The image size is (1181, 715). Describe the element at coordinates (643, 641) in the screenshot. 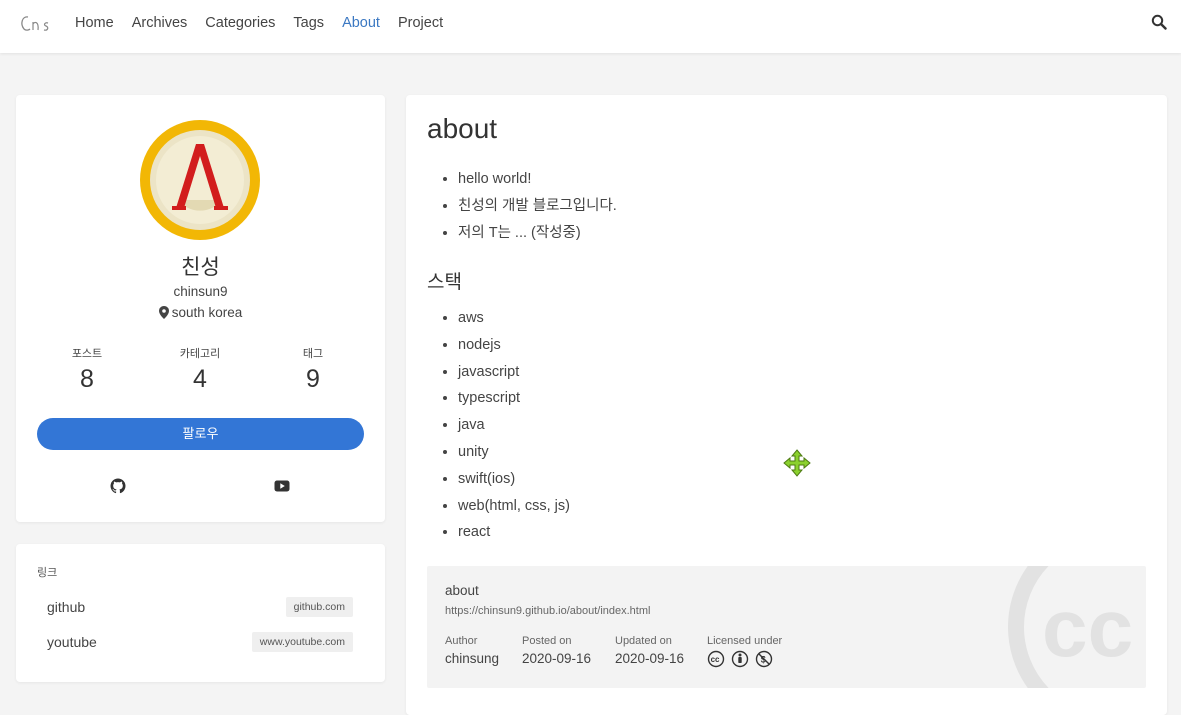

I see `meta-label: Updated on` at that location.